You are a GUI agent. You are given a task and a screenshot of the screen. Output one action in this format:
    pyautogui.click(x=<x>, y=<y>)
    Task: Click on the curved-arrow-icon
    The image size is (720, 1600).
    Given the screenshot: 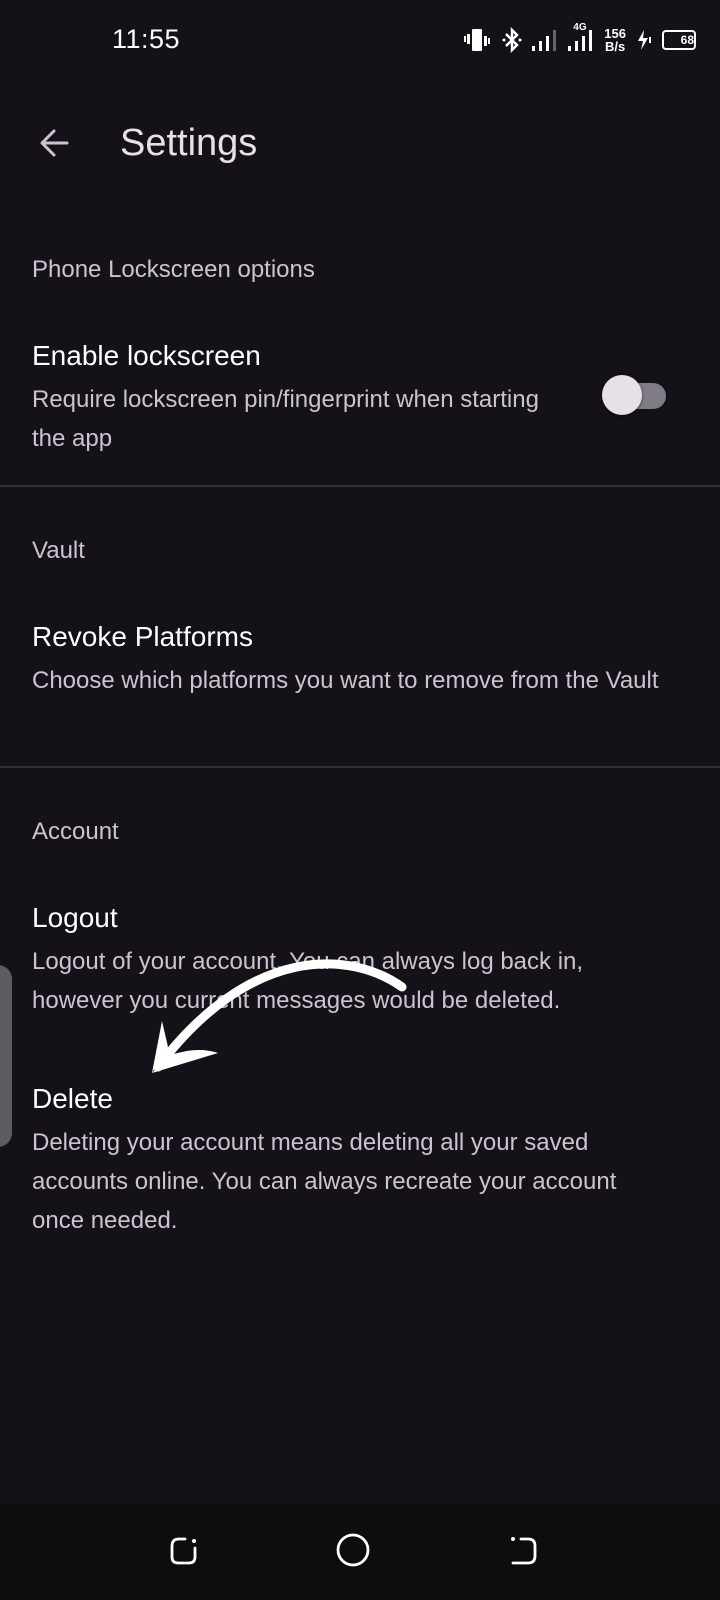 What is the action you would take?
    pyautogui.click(x=280, y=1022)
    